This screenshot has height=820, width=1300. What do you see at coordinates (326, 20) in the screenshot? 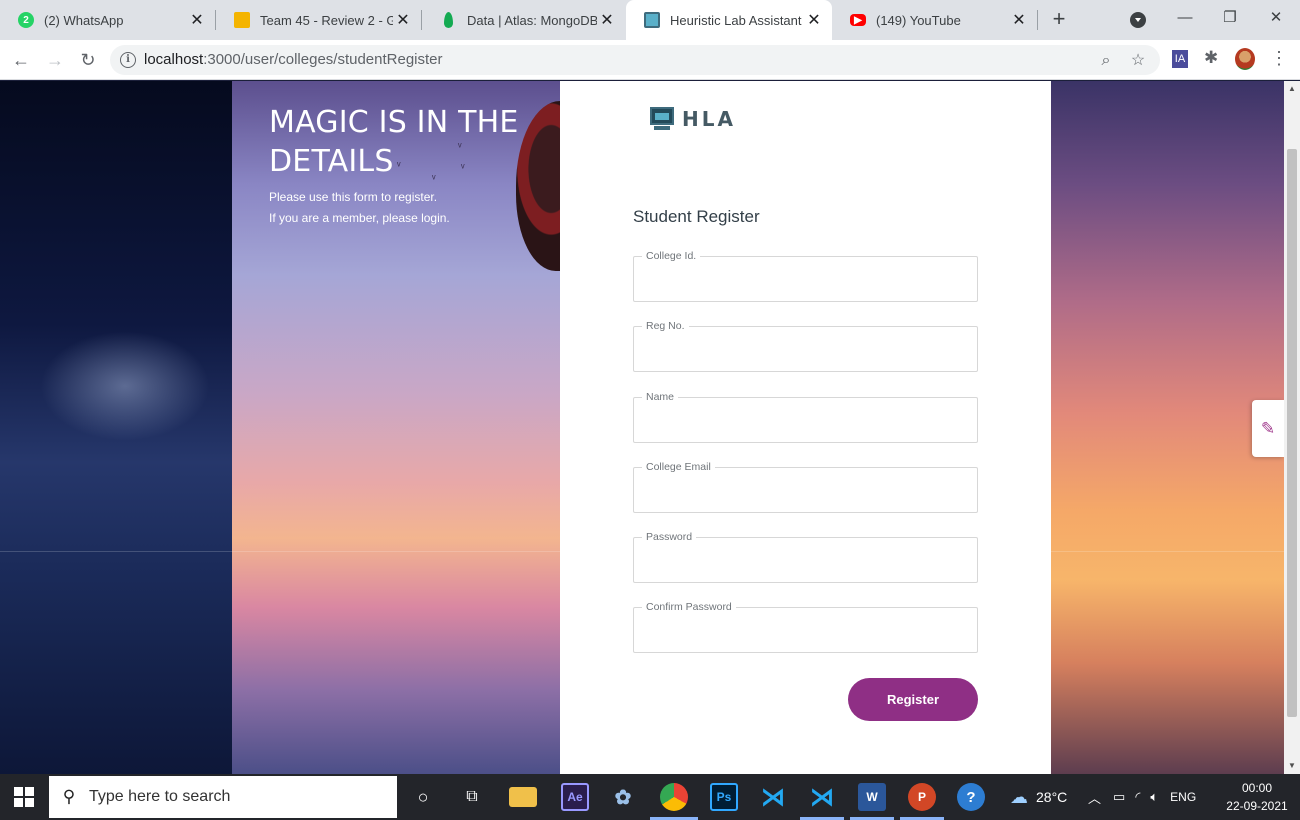
I see `tab-title: Team 45 - Review 2 - Goo` at bounding box center [326, 20].